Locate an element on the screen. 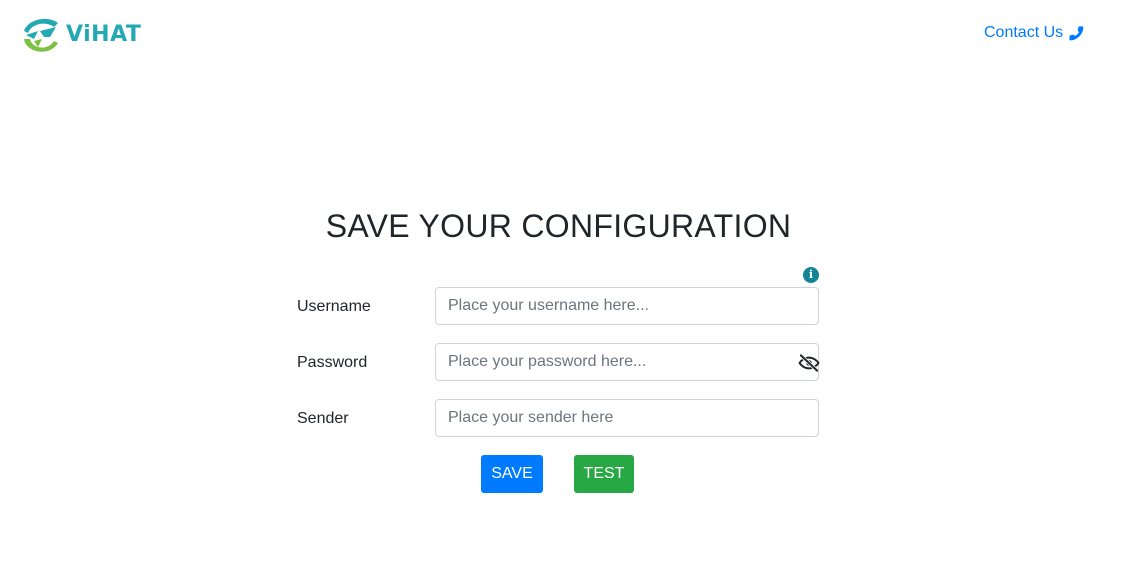  top-header: ViHAT Contact Us is located at coordinates (563, 36).